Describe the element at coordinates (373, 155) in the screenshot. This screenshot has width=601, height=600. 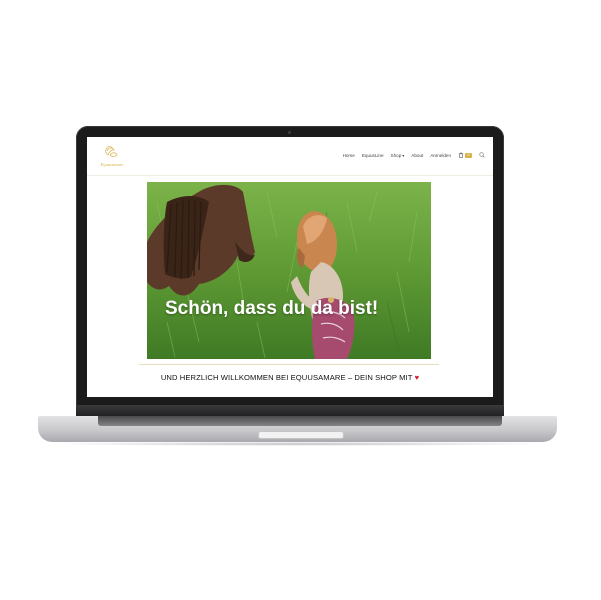
I see `nav-equusline: EquusLine` at that location.